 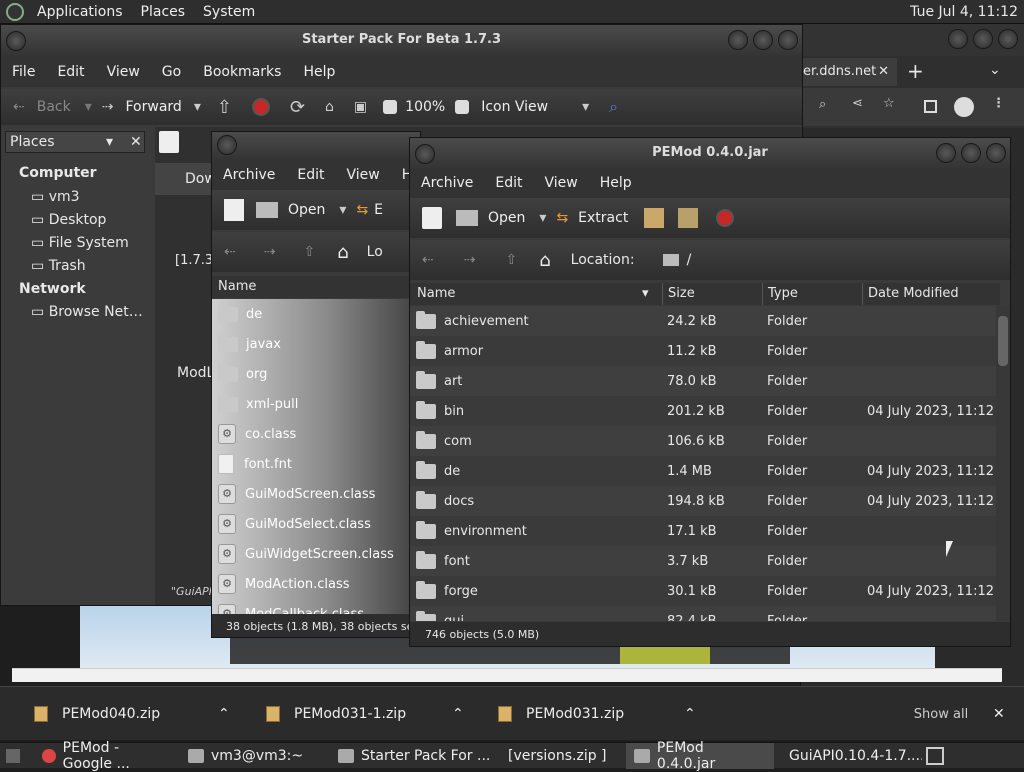 What do you see at coordinates (958, 39) in the screenshot?
I see `browser-min-icon` at bounding box center [958, 39].